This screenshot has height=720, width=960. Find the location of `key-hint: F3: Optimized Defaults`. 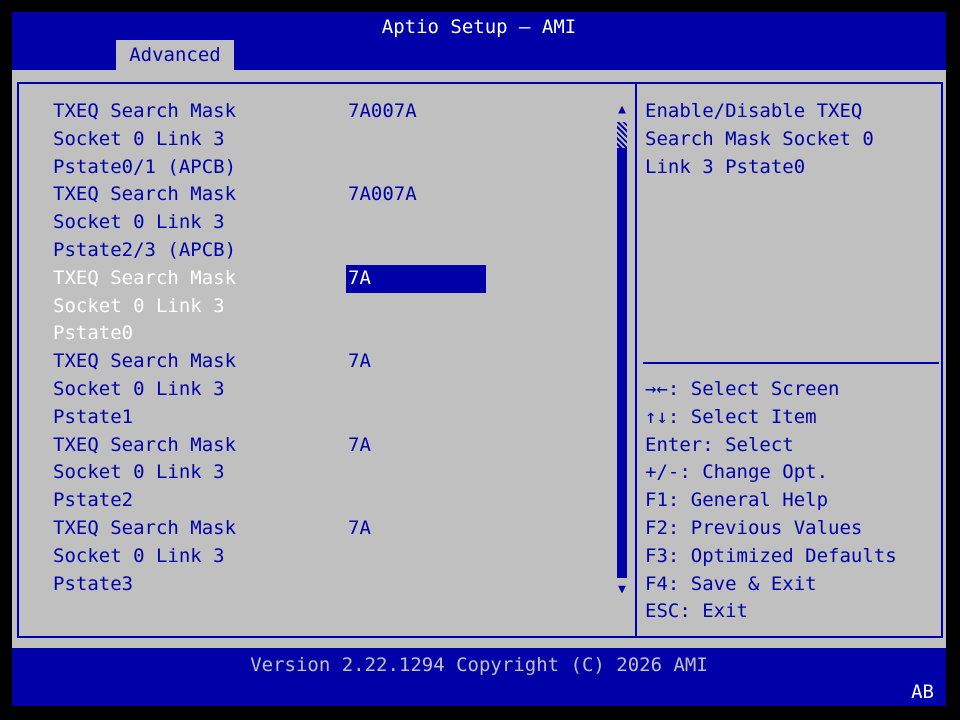

key-hint: F3: Optimized Defaults is located at coordinates (771, 555).